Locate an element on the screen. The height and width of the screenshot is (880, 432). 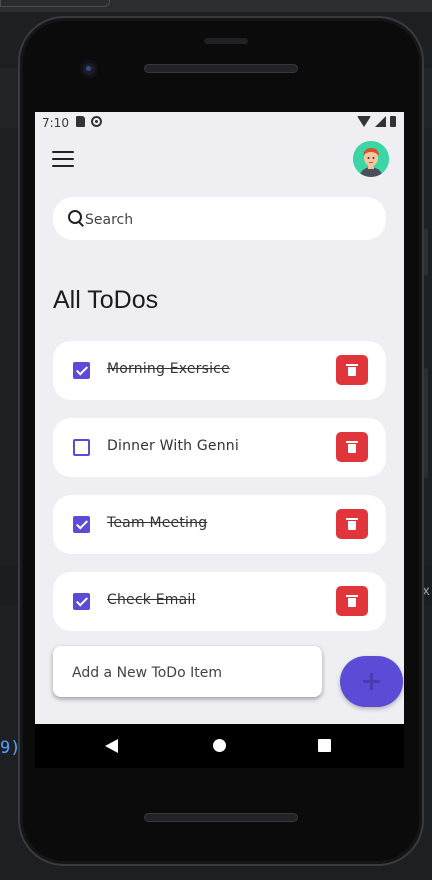
todo-text: Dinner With Genni is located at coordinates (173, 446).